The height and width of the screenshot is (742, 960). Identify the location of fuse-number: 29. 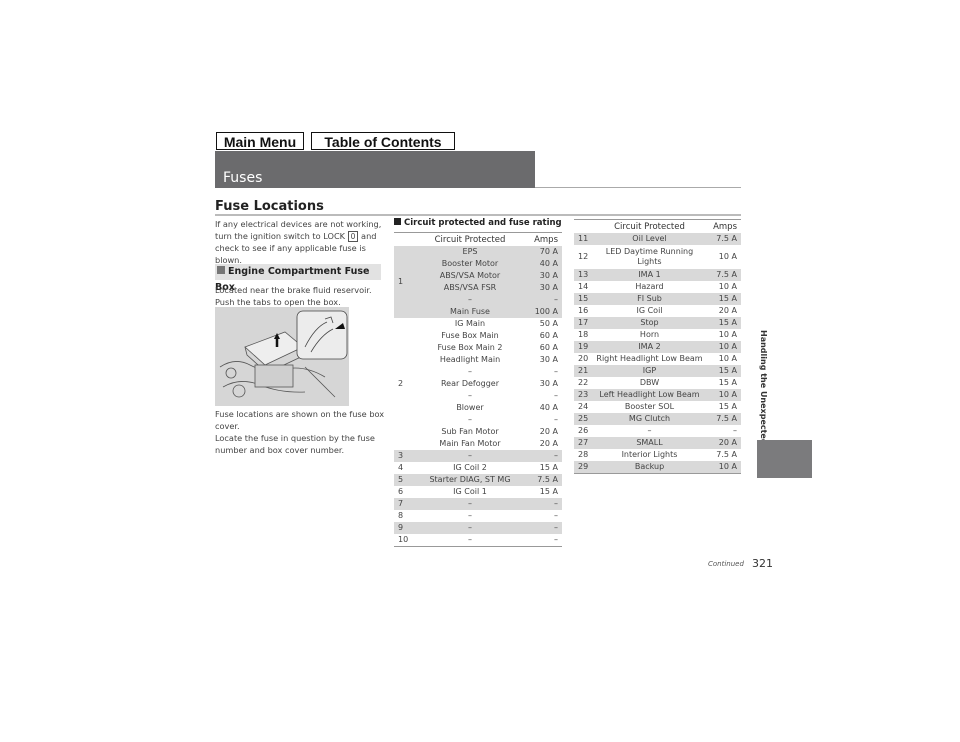
(585, 467).